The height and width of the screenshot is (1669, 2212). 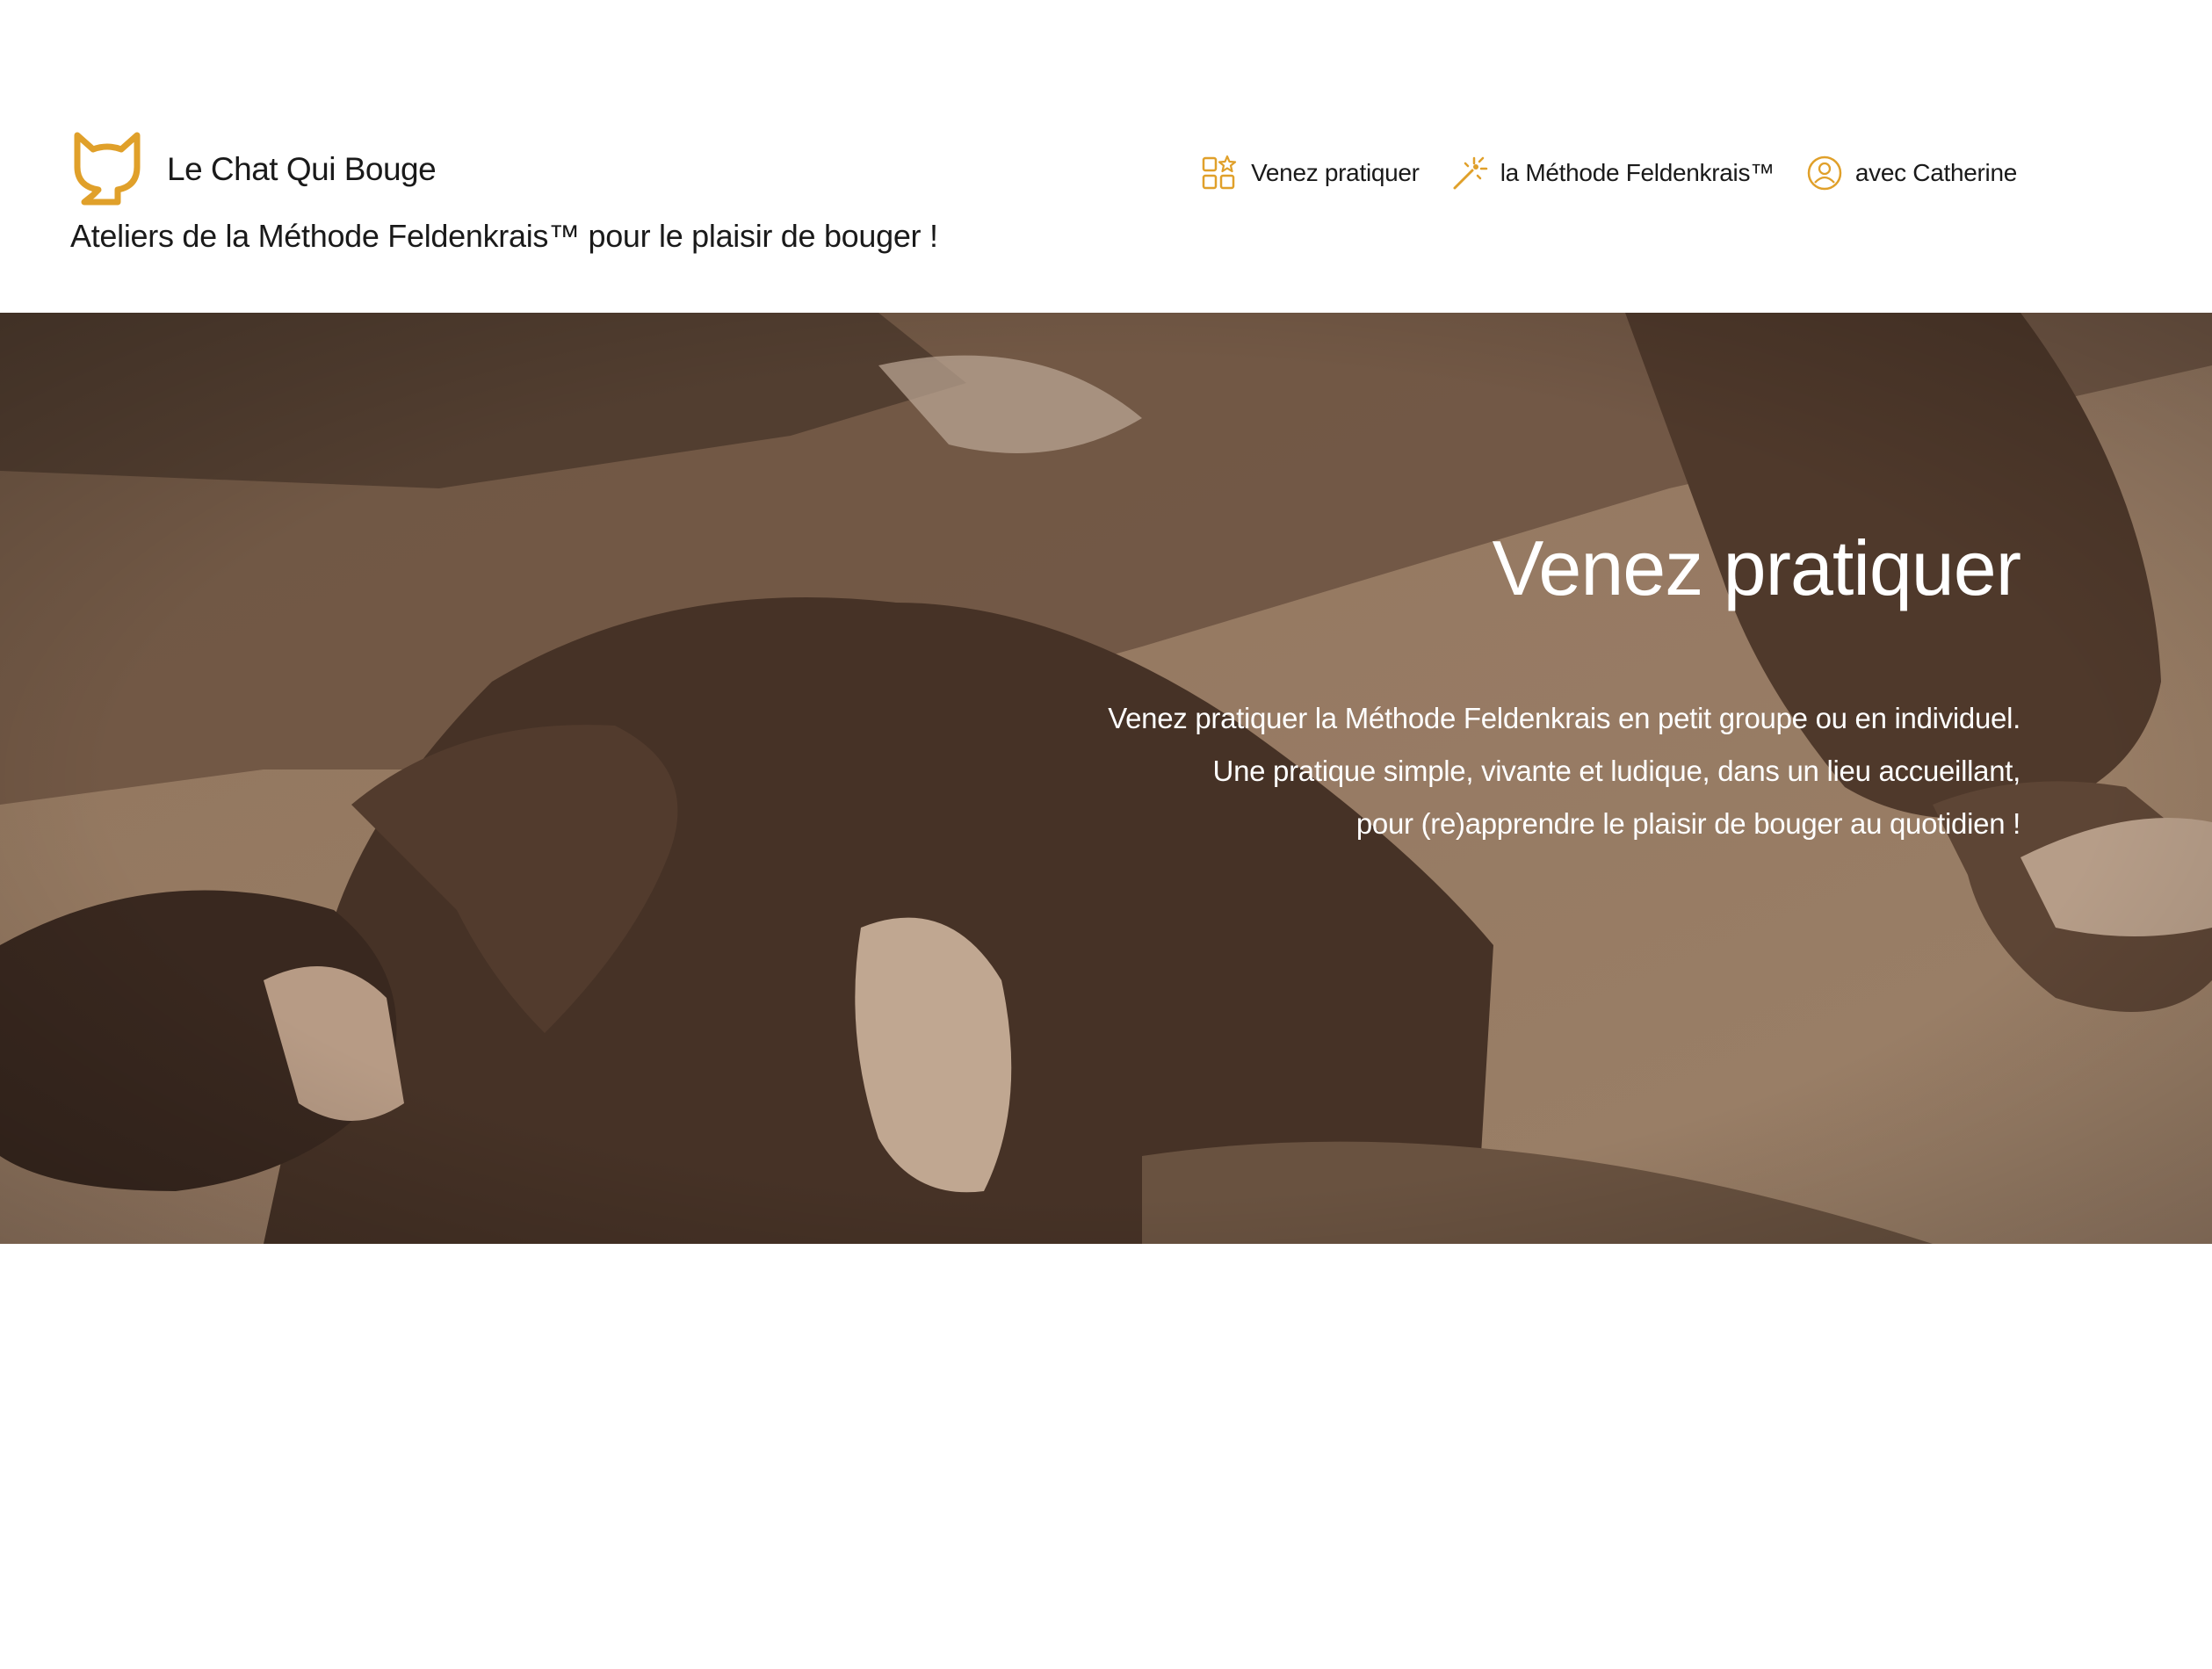 What do you see at coordinates (1824, 173) in the screenshot?
I see `person-circle-icon` at bounding box center [1824, 173].